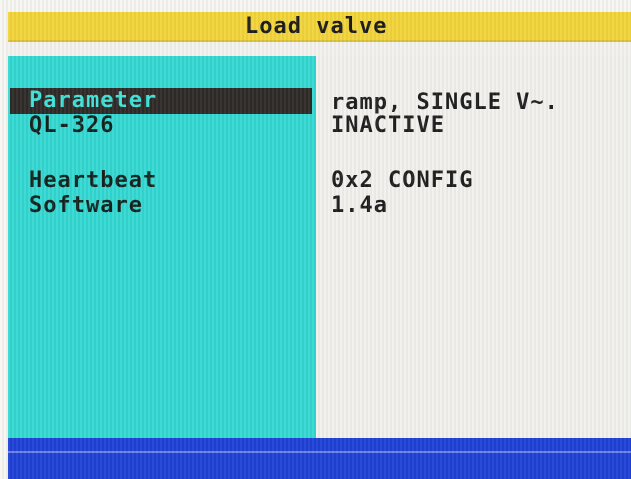 This screenshot has height=479, width=631. Describe the element at coordinates (319, 458) in the screenshot. I see `status-bar` at that location.